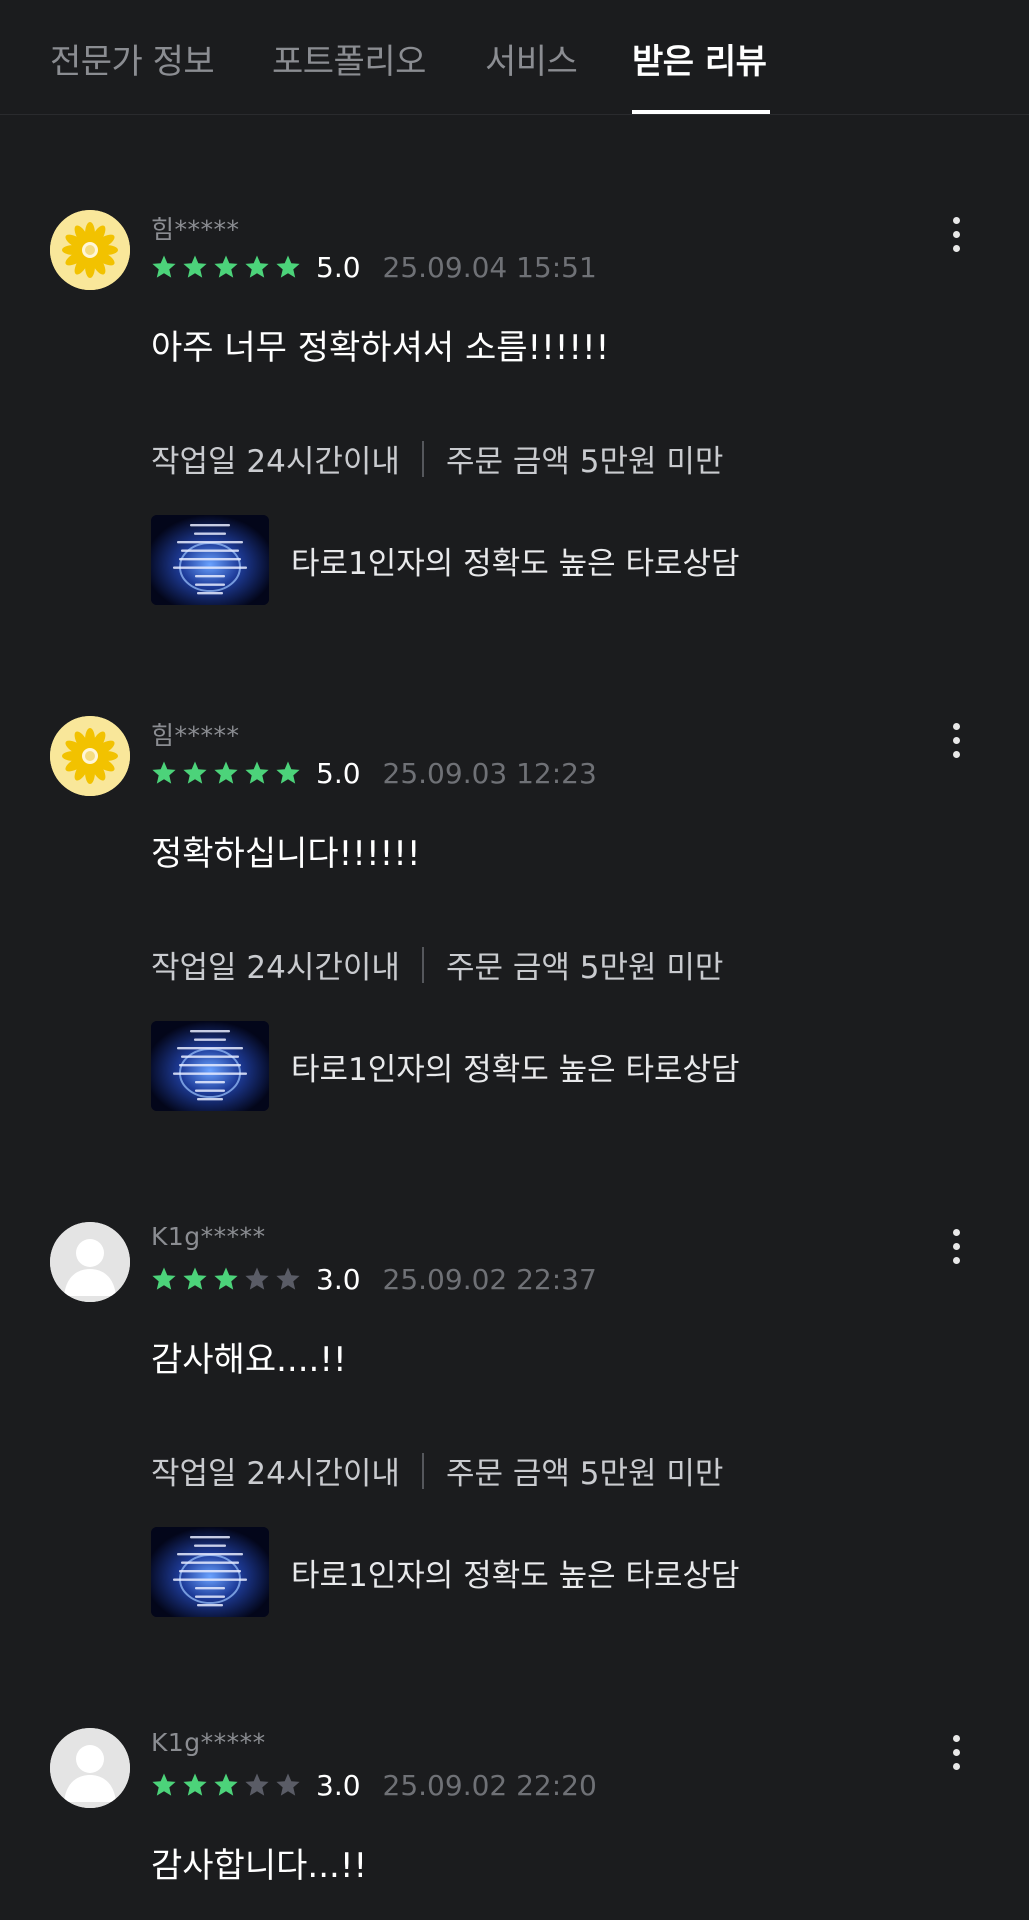  What do you see at coordinates (374, 267) in the screenshot?
I see `rating-row: 5.0 25.09.04 15:51` at bounding box center [374, 267].